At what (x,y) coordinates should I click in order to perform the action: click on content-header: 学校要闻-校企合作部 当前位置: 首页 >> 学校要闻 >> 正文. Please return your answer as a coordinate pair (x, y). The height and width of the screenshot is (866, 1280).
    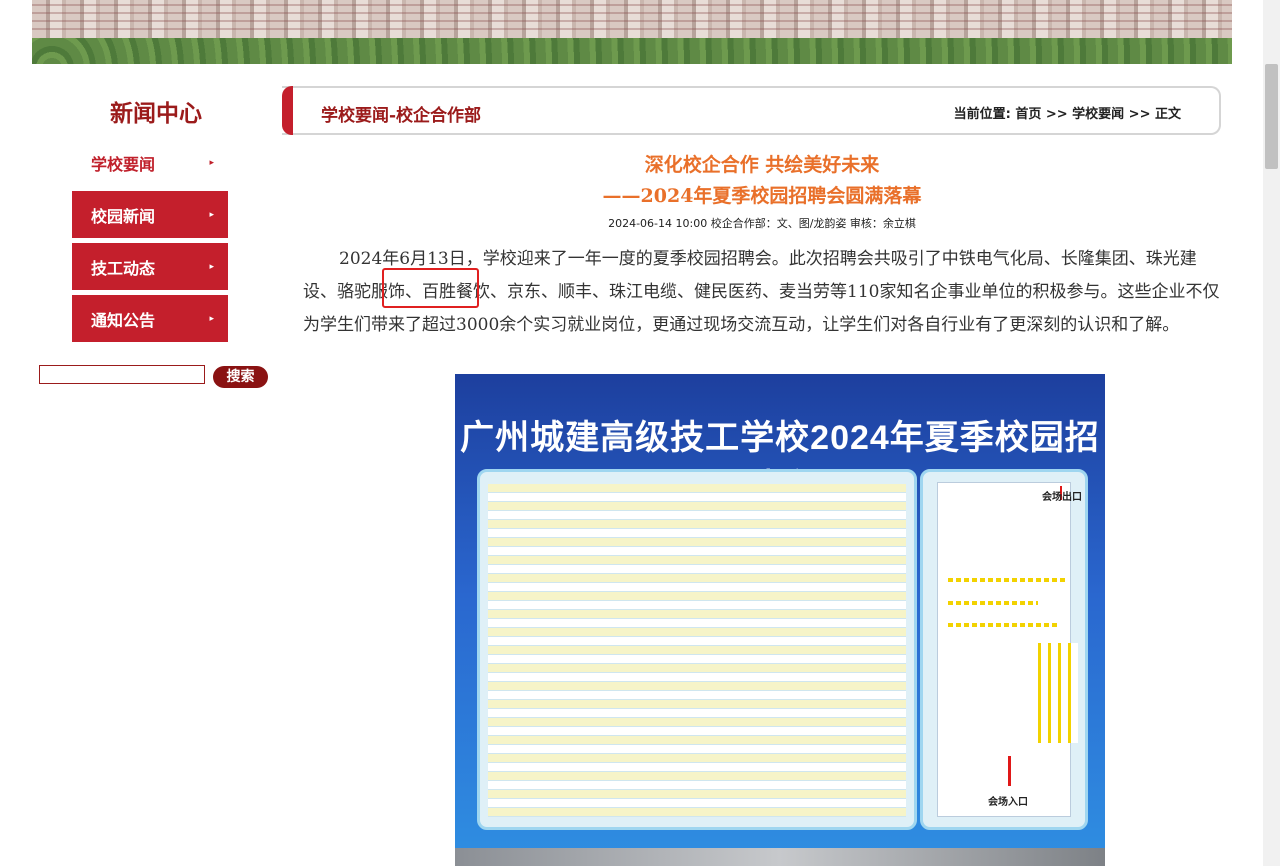
    Looking at the image, I should click on (751, 110).